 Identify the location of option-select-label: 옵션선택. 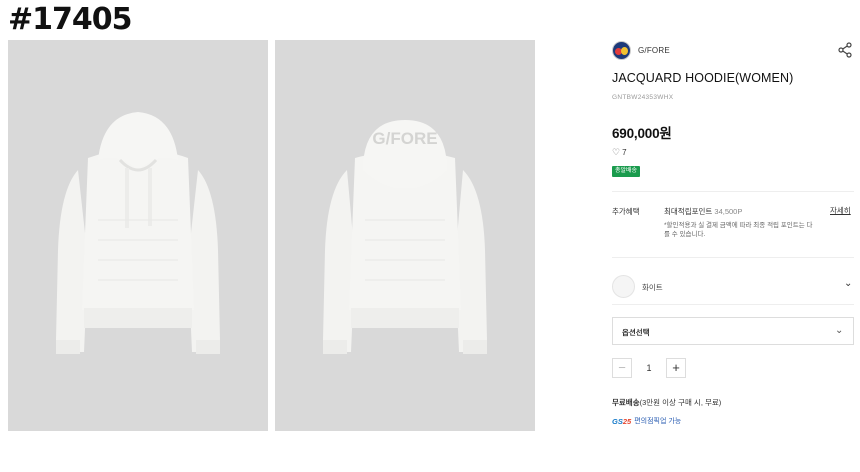
(636, 332).